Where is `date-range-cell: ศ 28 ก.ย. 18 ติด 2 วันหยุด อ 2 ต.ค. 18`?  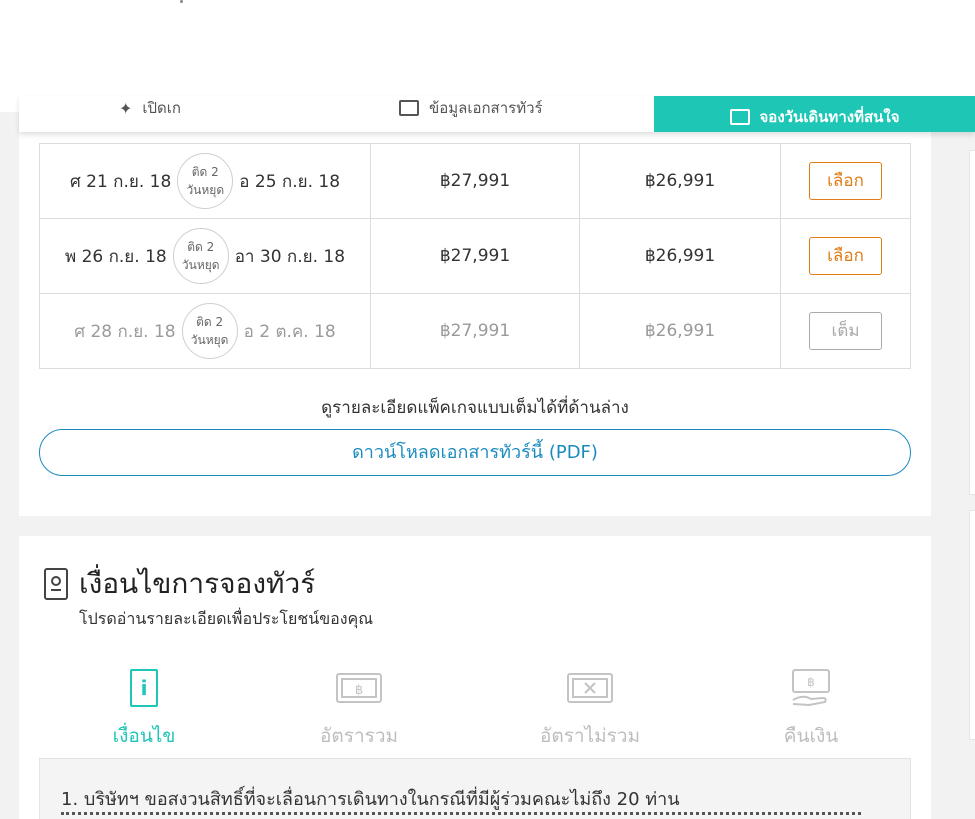 date-range-cell: ศ 28 ก.ย. 18 ติด 2 วันหยุด อ 2 ต.ค. 18 is located at coordinates (205, 331).